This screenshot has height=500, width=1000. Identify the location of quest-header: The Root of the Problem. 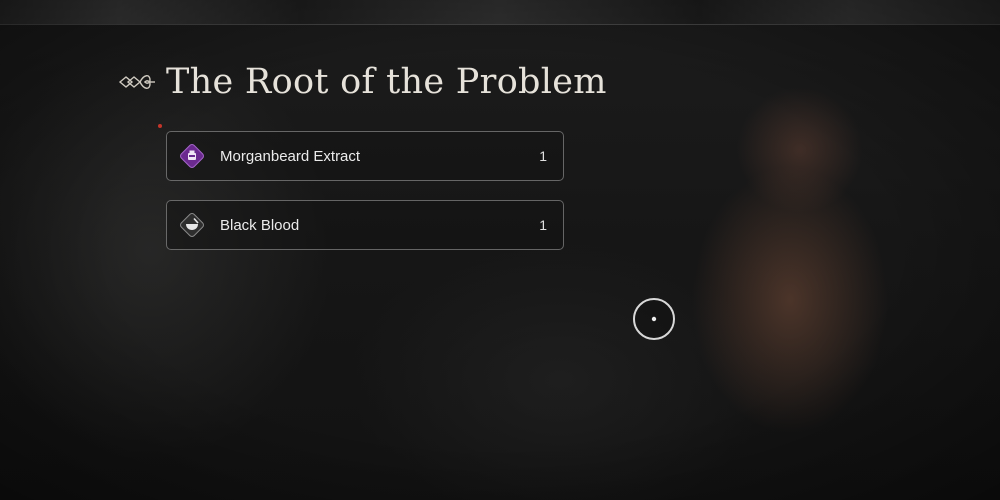
(362, 82).